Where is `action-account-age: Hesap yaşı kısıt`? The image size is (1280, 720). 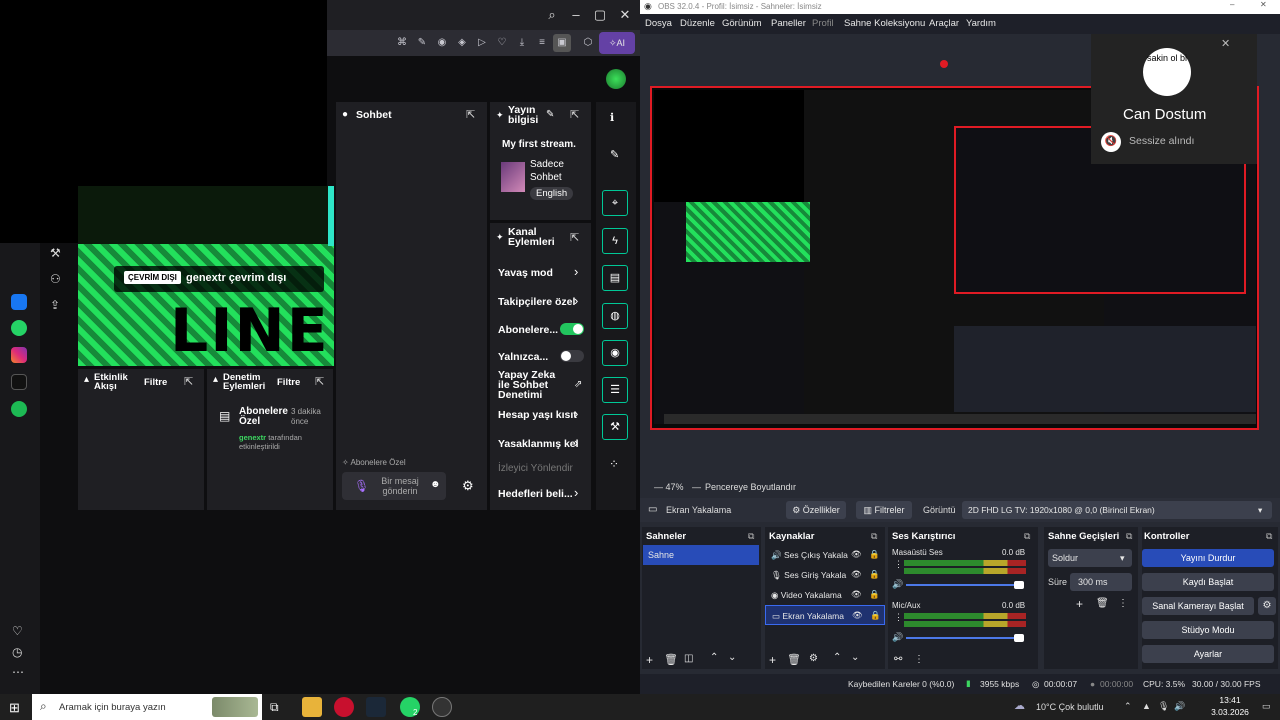 action-account-age: Hesap yaşı kısıt is located at coordinates (537, 415).